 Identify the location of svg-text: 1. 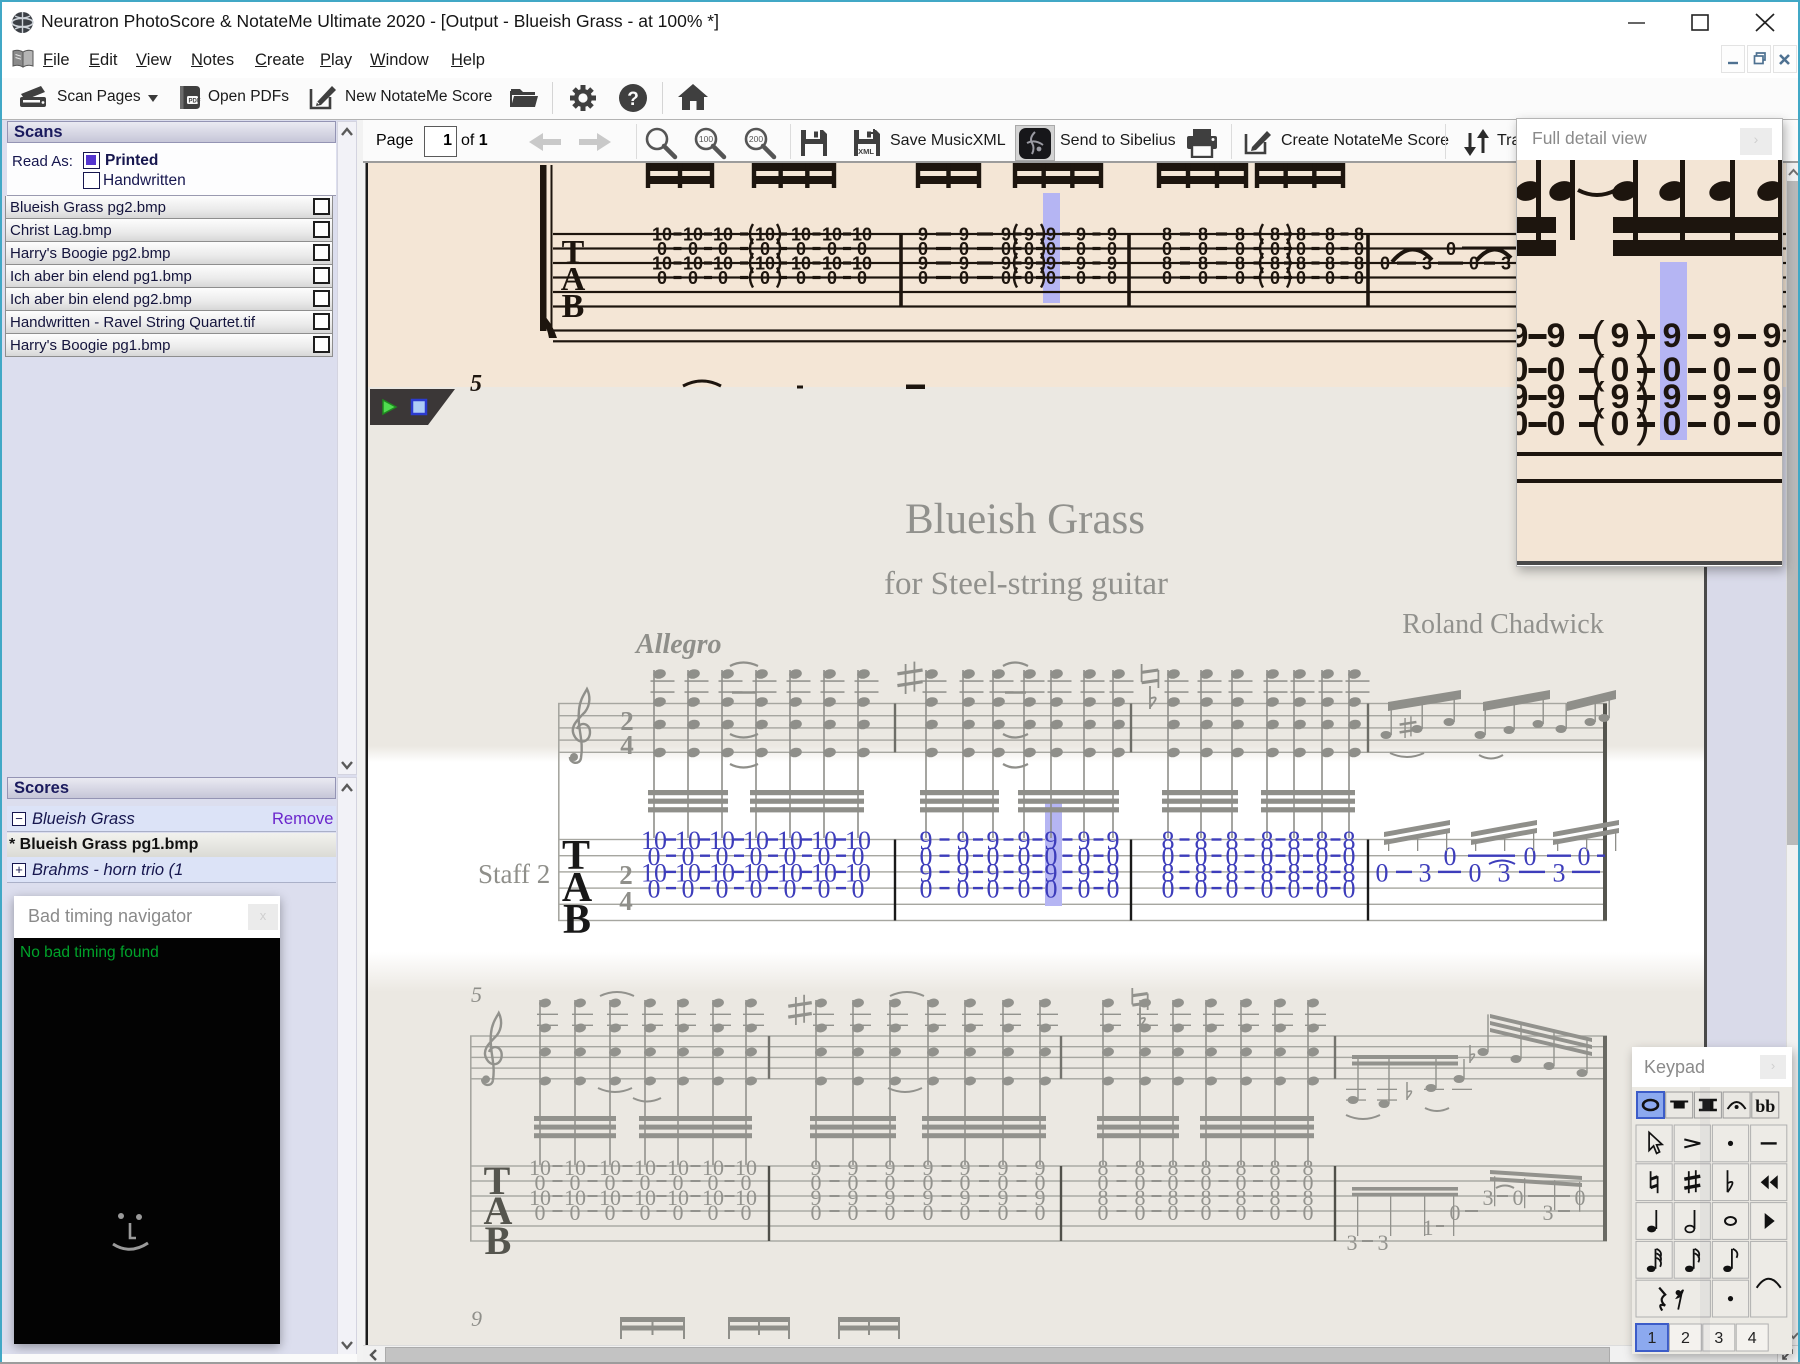
(1652, 1338).